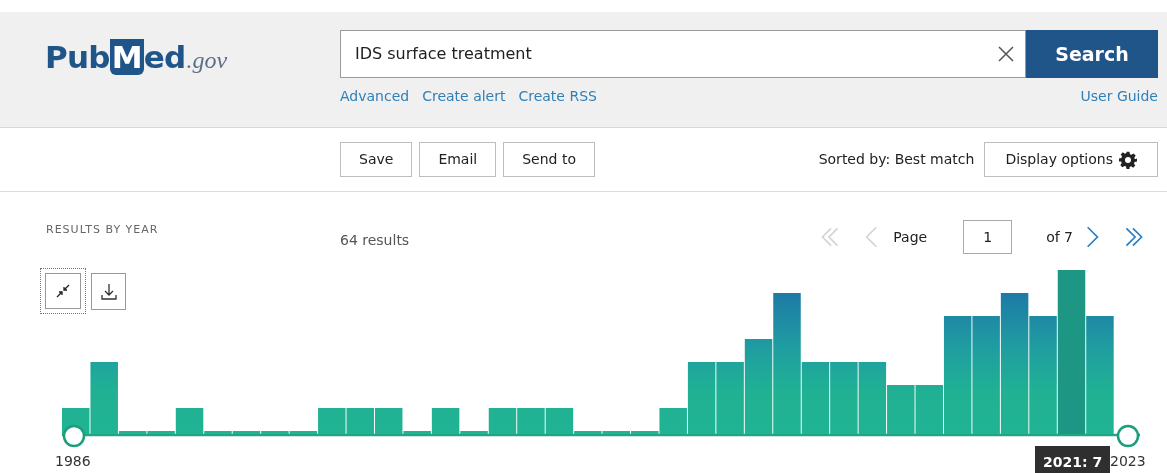 This screenshot has height=473, width=1167. What do you see at coordinates (375, 240) in the screenshot?
I see `results-count: 64 results` at bounding box center [375, 240].